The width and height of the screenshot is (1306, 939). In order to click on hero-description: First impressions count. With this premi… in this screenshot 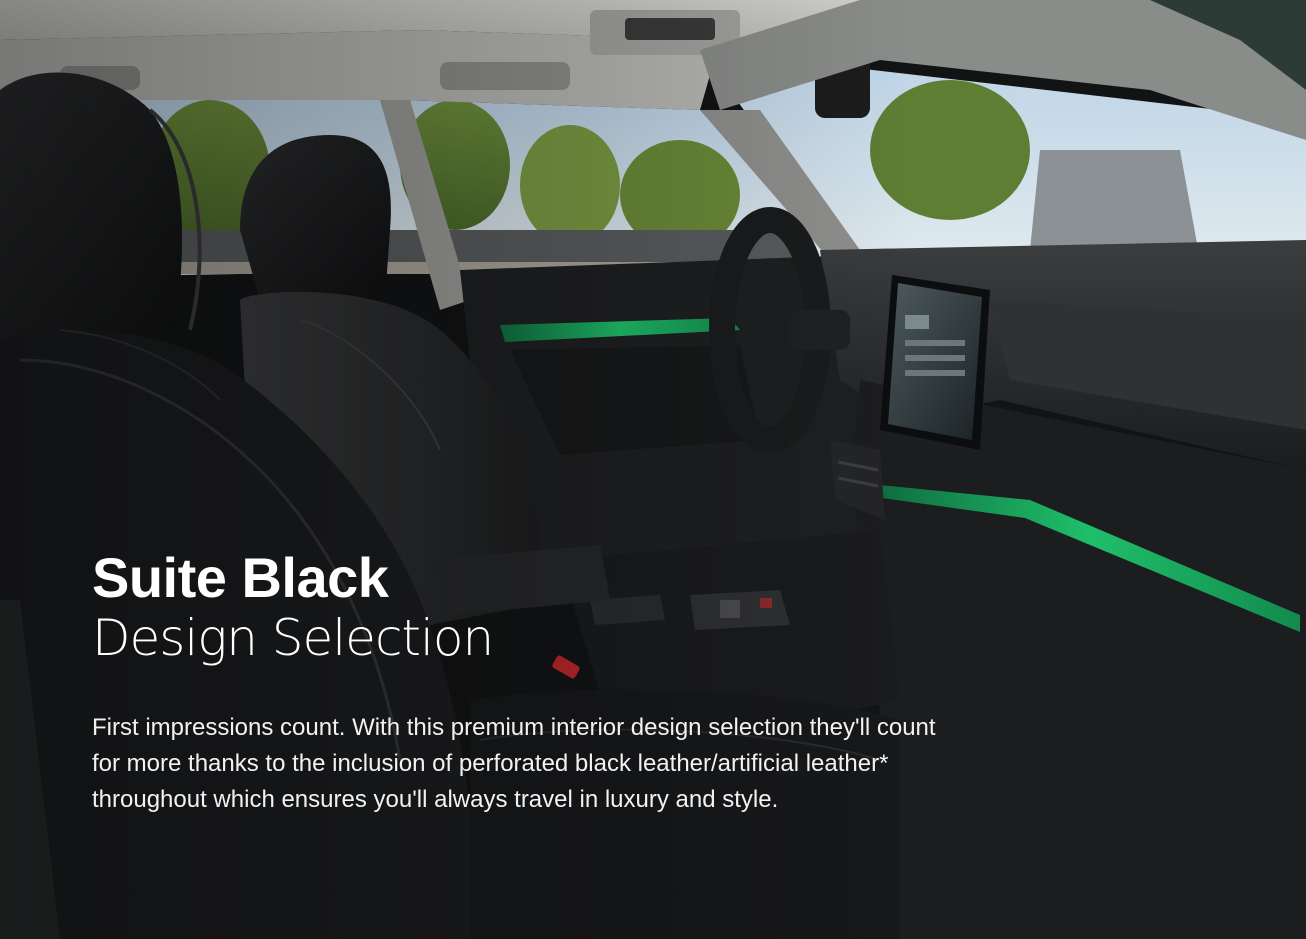, I will do `click(514, 763)`.